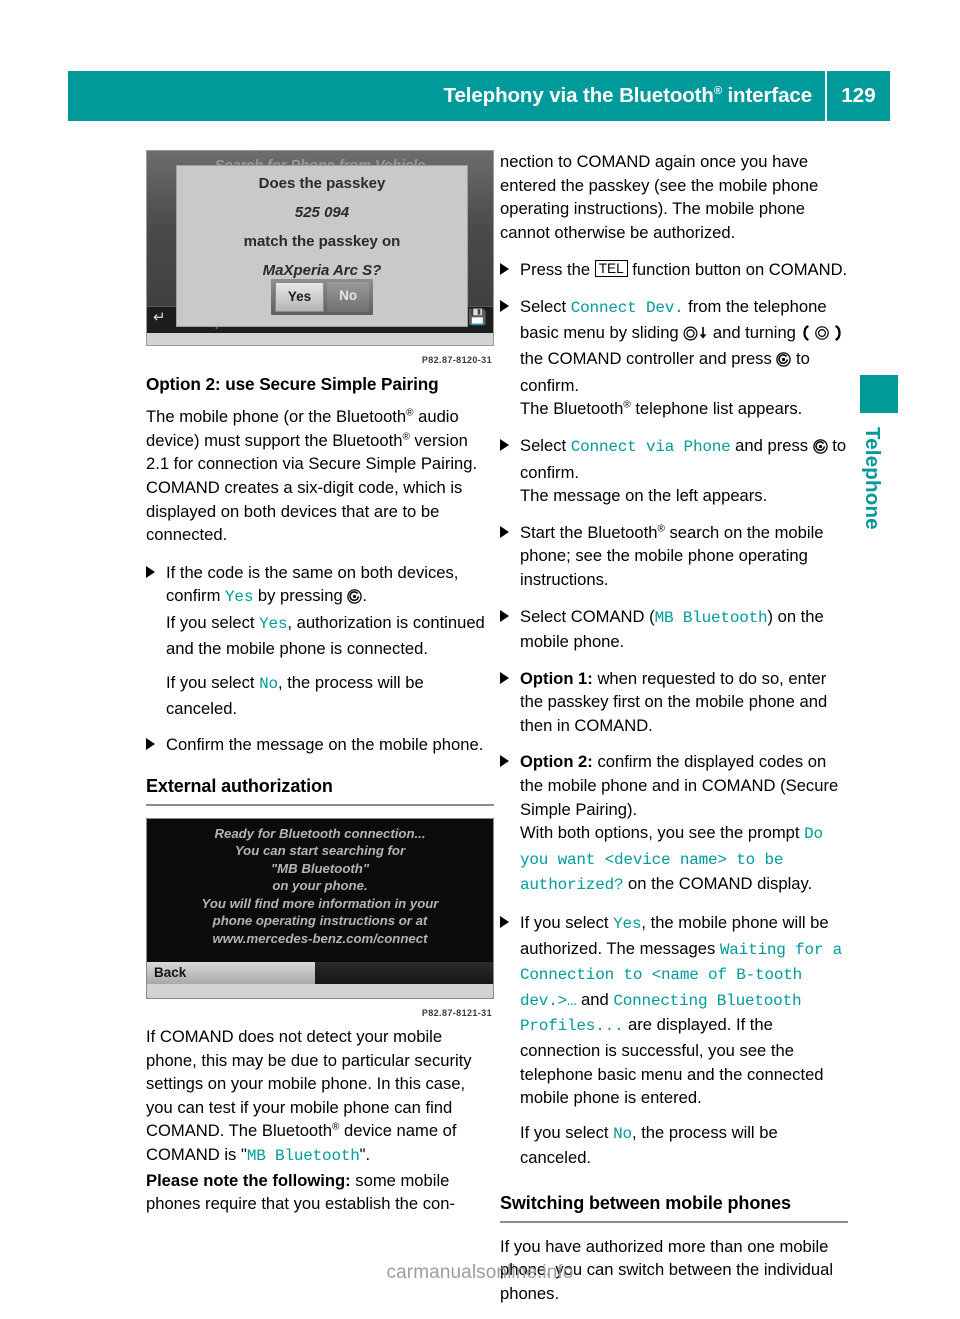 The width and height of the screenshot is (960, 1319). What do you see at coordinates (365, 1155) in the screenshot?
I see `para-detect-part3: ".` at bounding box center [365, 1155].